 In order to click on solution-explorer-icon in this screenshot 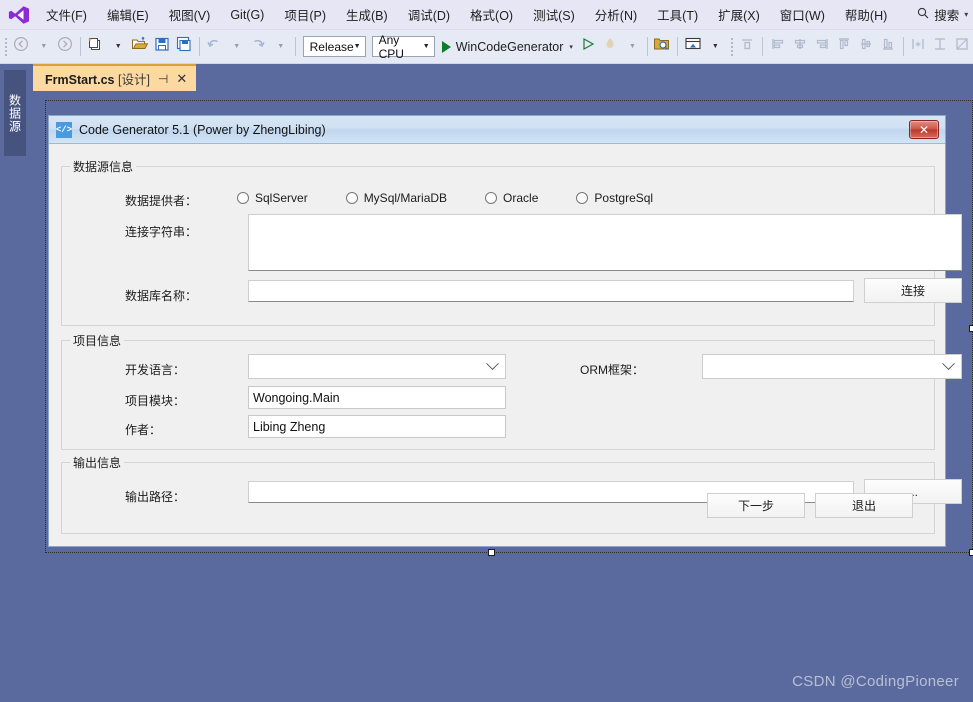, I will do `click(693, 46)`.